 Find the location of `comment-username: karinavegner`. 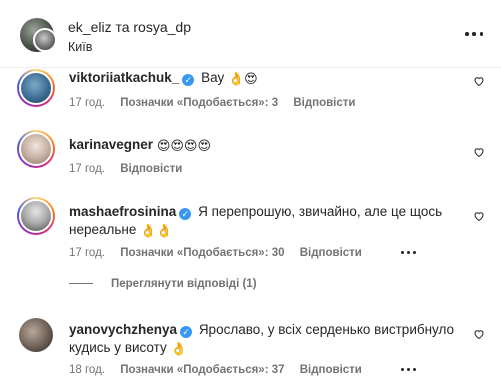

comment-username: karinavegner is located at coordinates (111, 144).